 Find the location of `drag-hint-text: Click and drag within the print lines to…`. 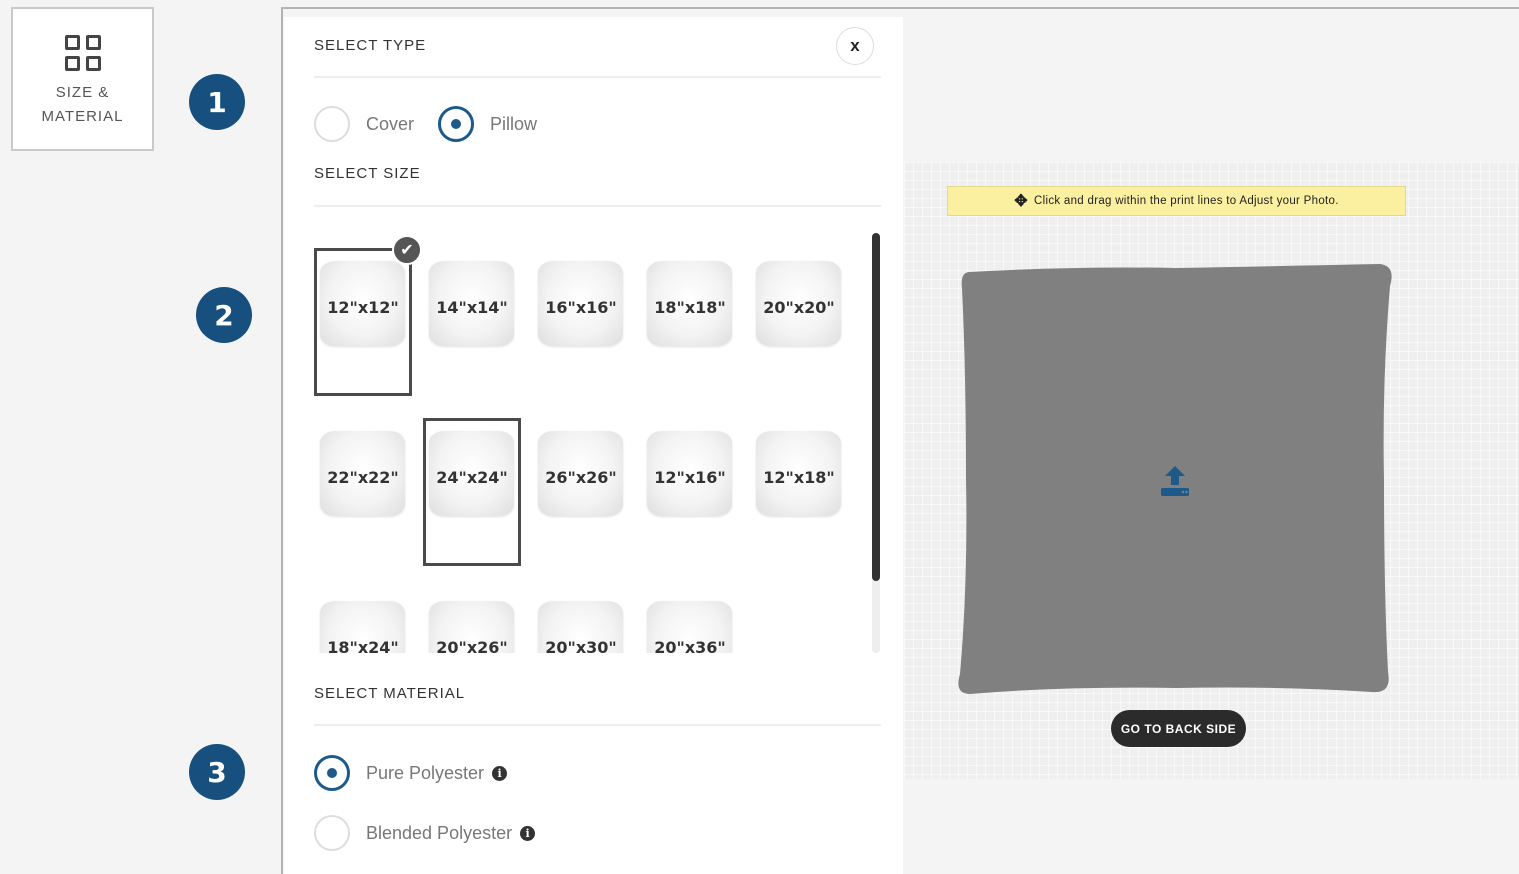

drag-hint-text: Click and drag within the print lines to… is located at coordinates (1186, 201).